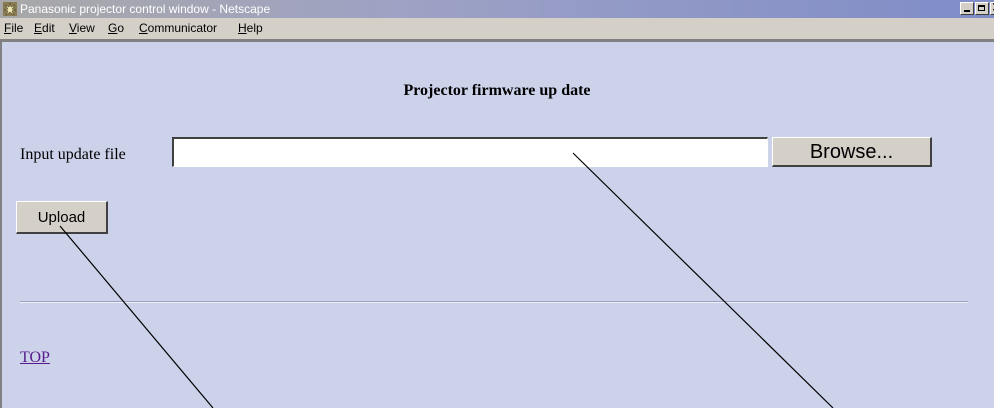  I want to click on page-title: Projector firmware up date, so click(497, 90).